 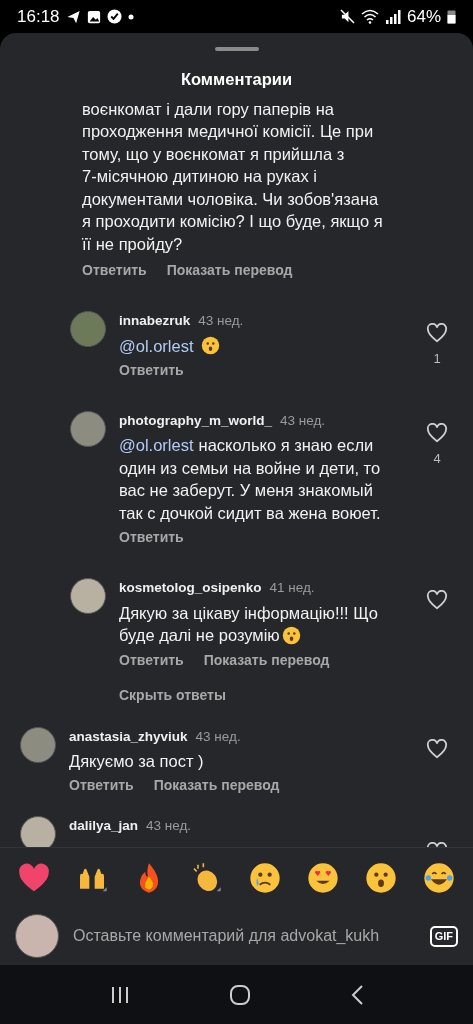 I want to click on comment-text: один из семьи на войне и дети, то, so click(x=250, y=468).